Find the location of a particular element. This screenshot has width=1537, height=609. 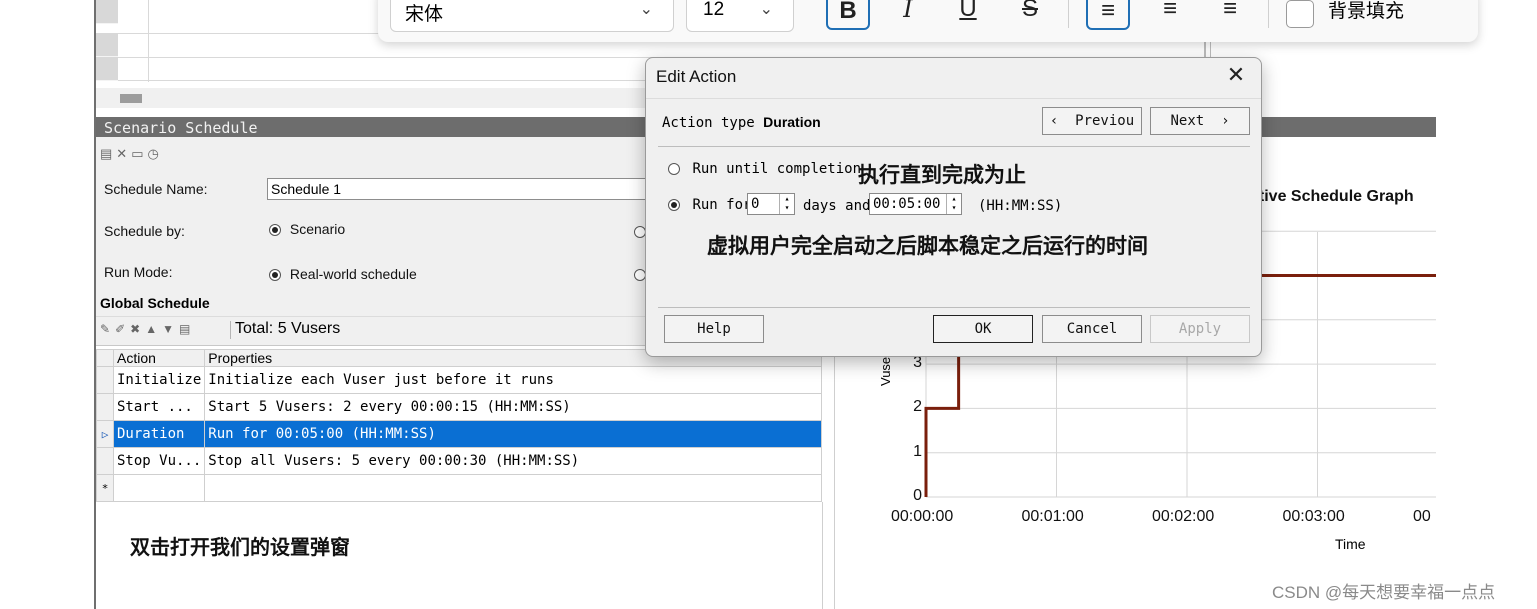

fill-checkbox is located at coordinates (1300, 14).